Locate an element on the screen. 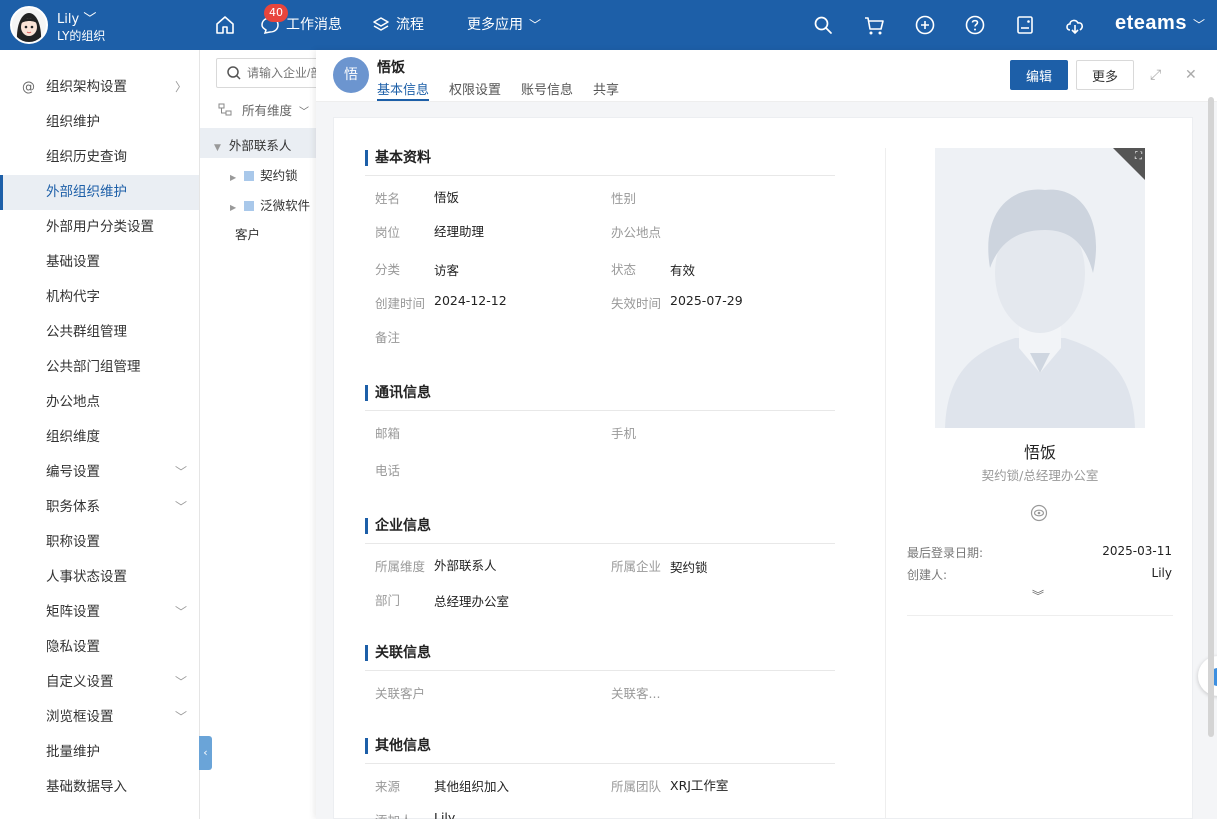  menu-label: 编号设置 is located at coordinates (73, 472).